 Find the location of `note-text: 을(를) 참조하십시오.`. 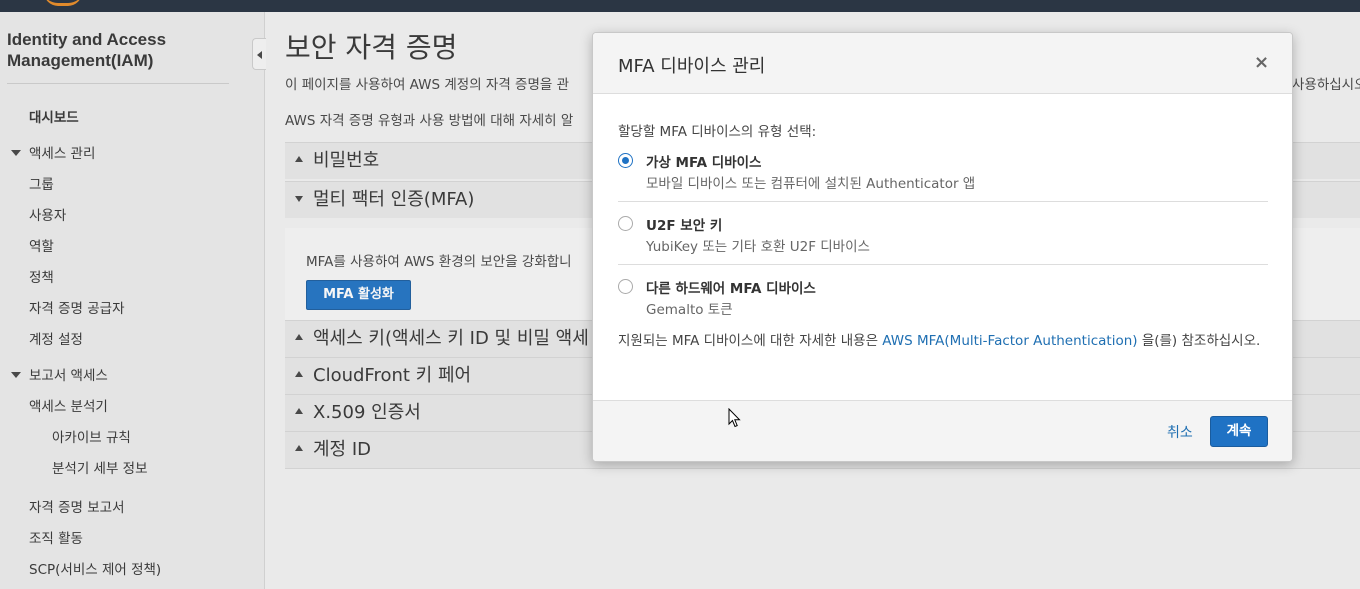

note-text: 을(를) 참조하십시오. is located at coordinates (1199, 341).